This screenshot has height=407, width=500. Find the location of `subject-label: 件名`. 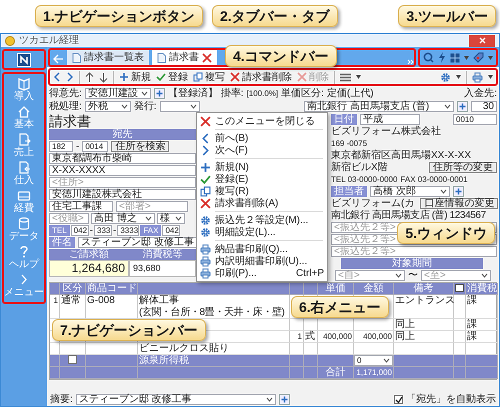

subject-label: 件名 is located at coordinates (62, 242).